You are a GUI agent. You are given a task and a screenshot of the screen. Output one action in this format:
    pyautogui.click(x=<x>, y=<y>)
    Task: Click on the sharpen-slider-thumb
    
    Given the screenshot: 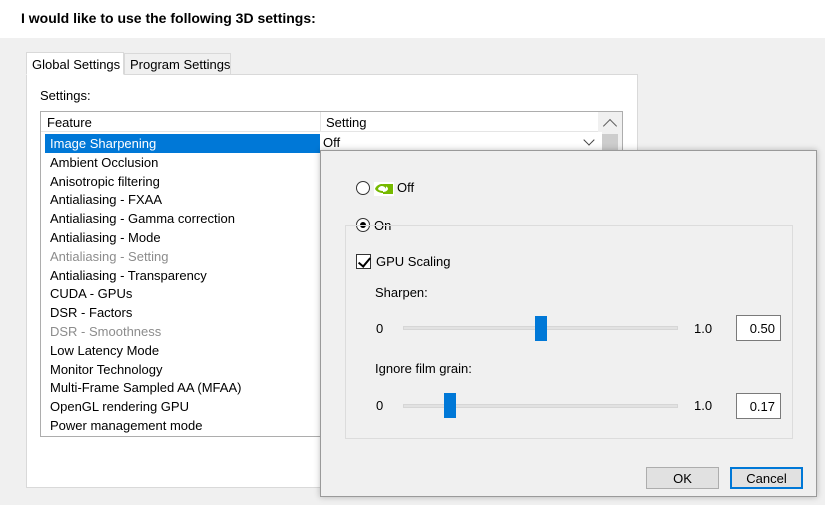 What is the action you would take?
    pyautogui.click(x=540, y=328)
    